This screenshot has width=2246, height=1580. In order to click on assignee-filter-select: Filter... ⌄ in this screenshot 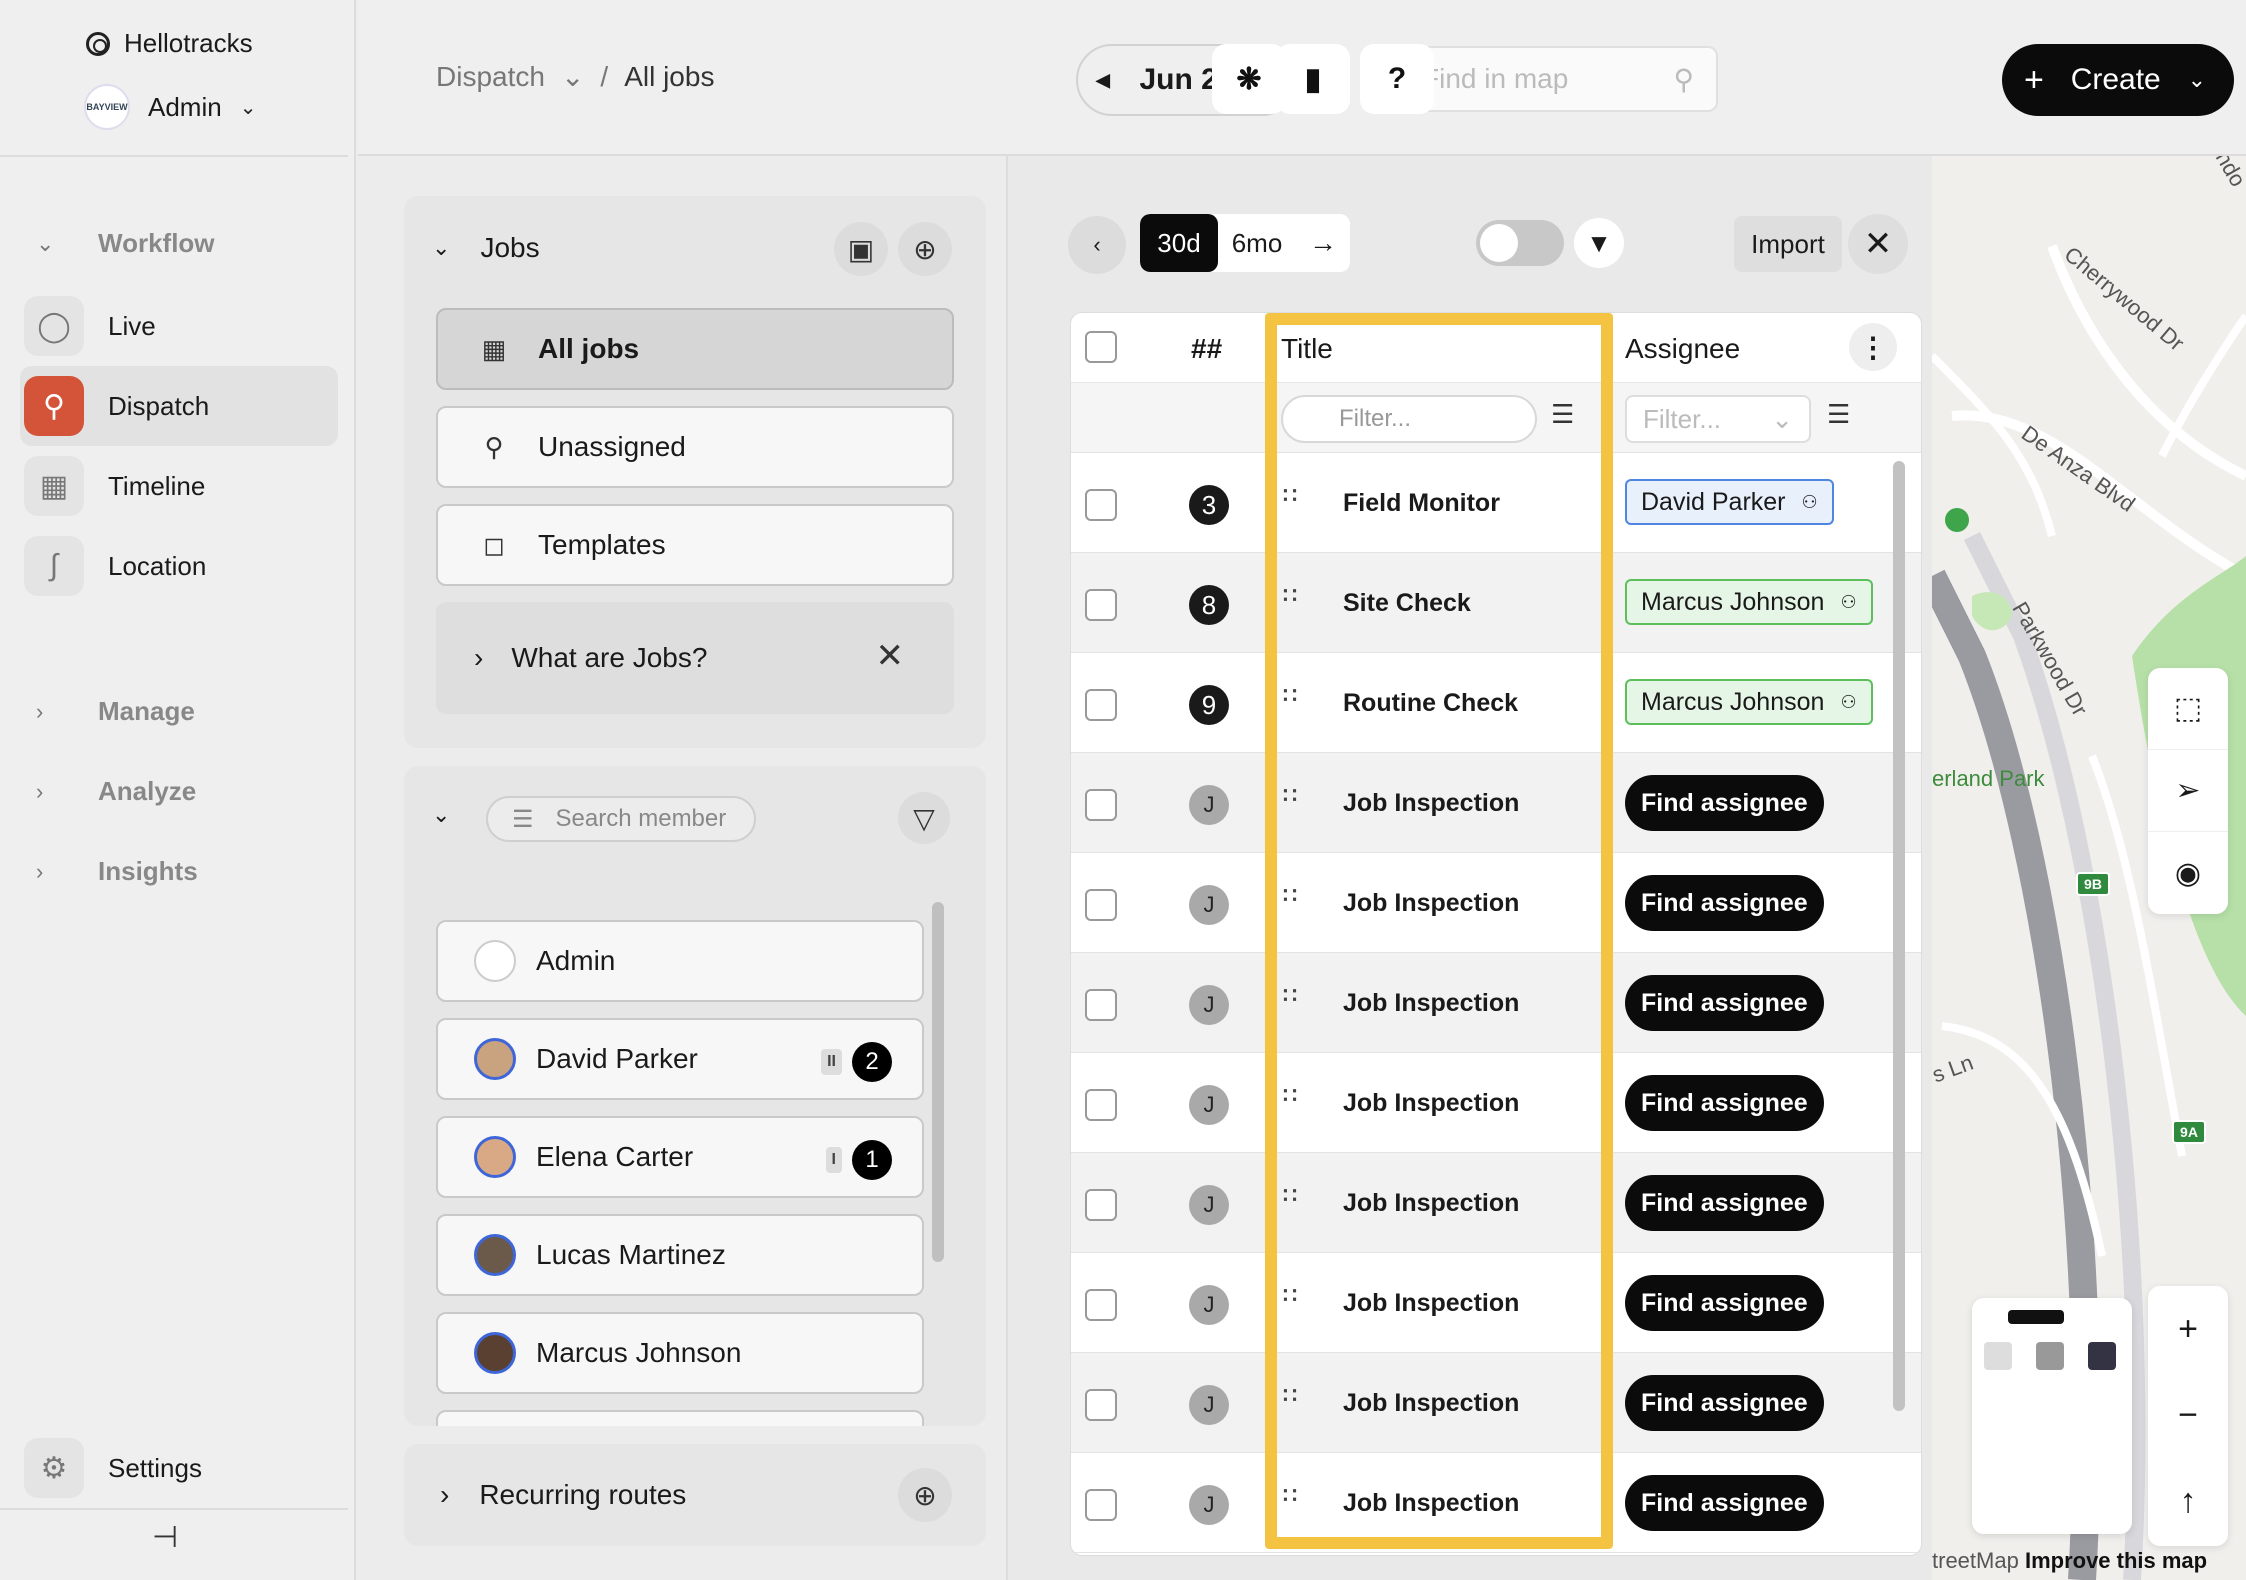, I will do `click(1718, 419)`.